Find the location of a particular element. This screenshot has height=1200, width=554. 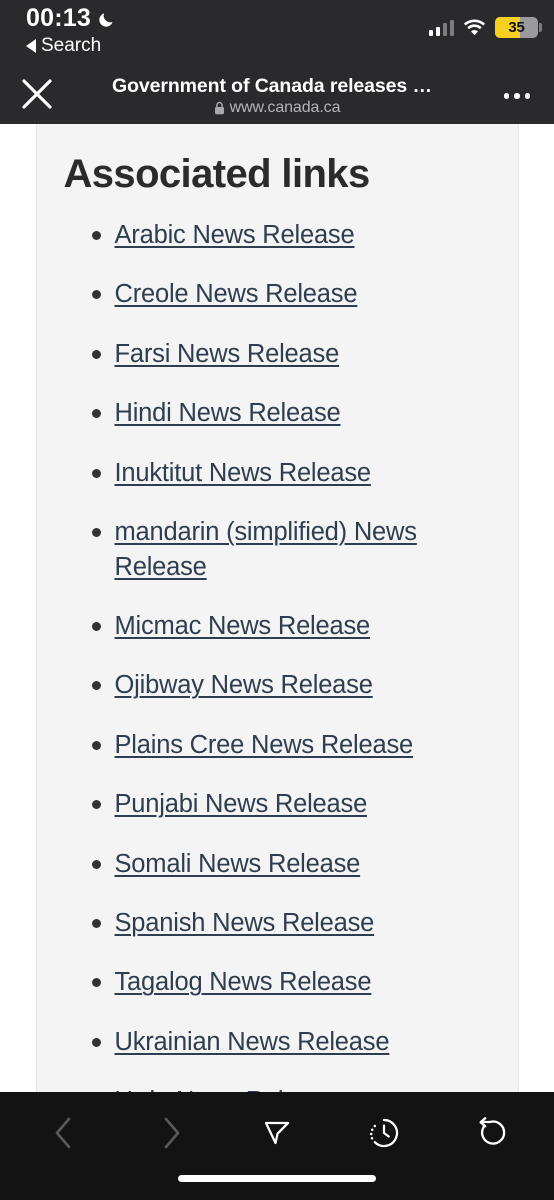

list-item: Spanish News Release is located at coordinates (277, 923).